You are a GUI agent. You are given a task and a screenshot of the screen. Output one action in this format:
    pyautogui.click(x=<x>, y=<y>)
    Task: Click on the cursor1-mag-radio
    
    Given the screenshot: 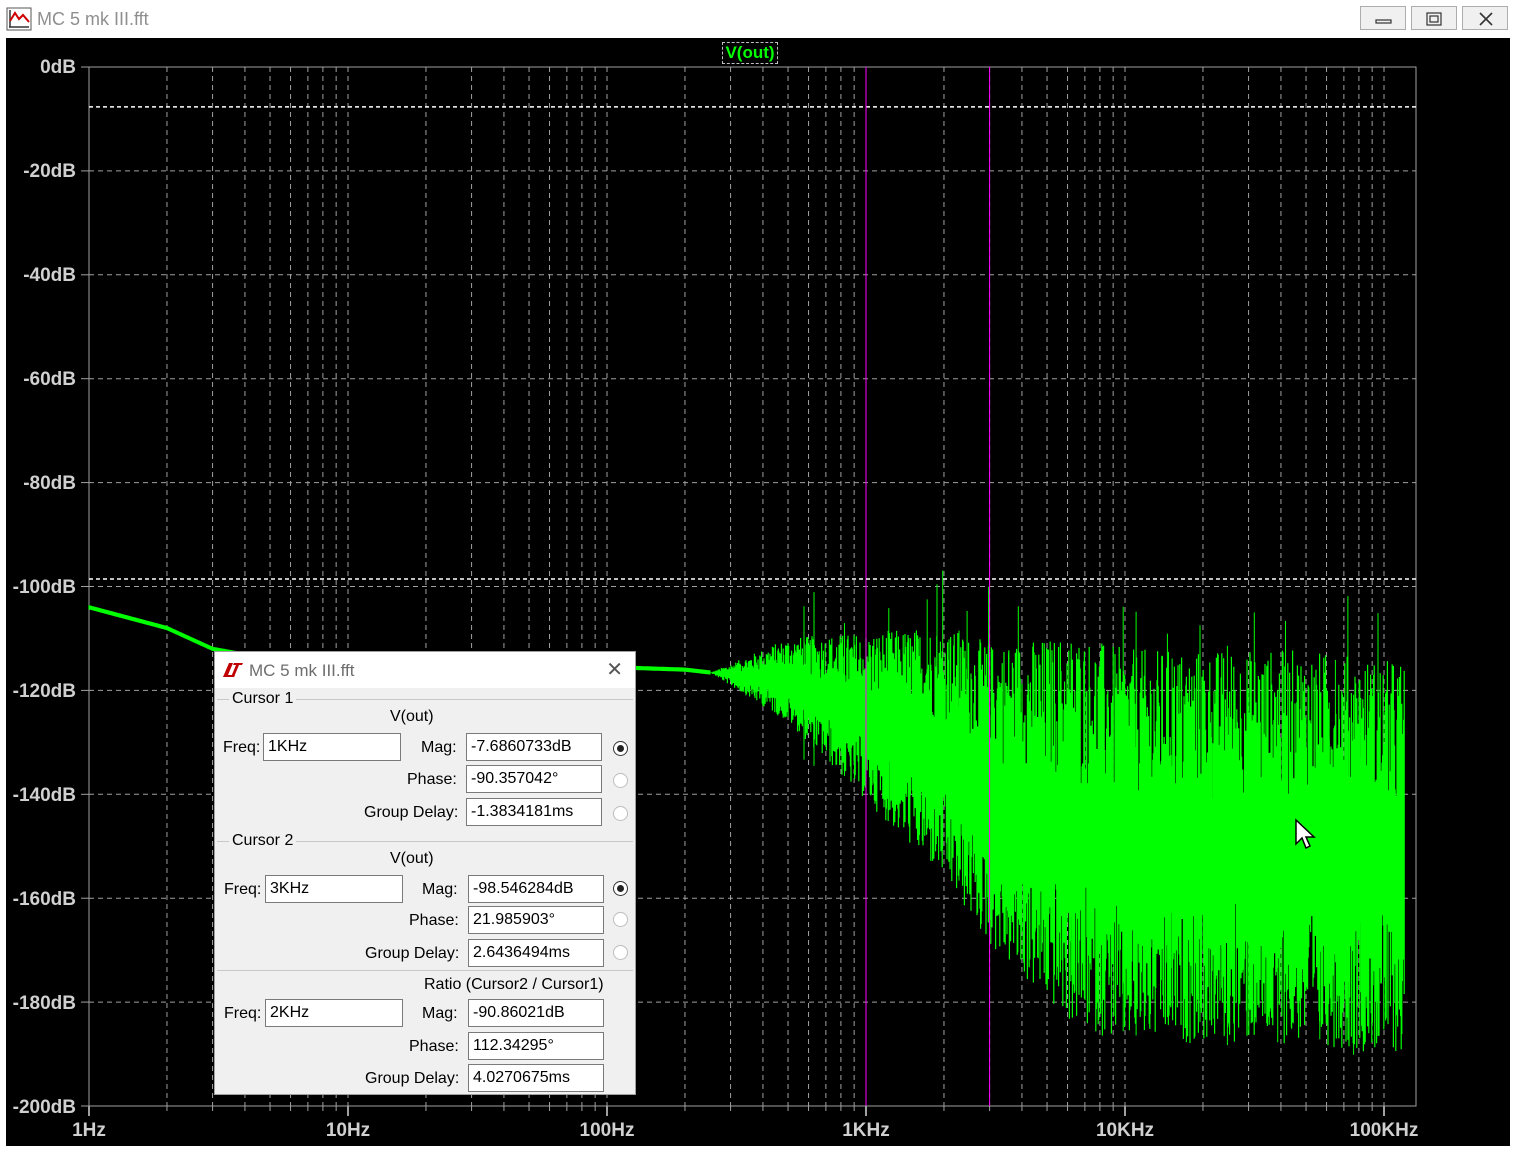 What is the action you would take?
    pyautogui.click(x=620, y=748)
    